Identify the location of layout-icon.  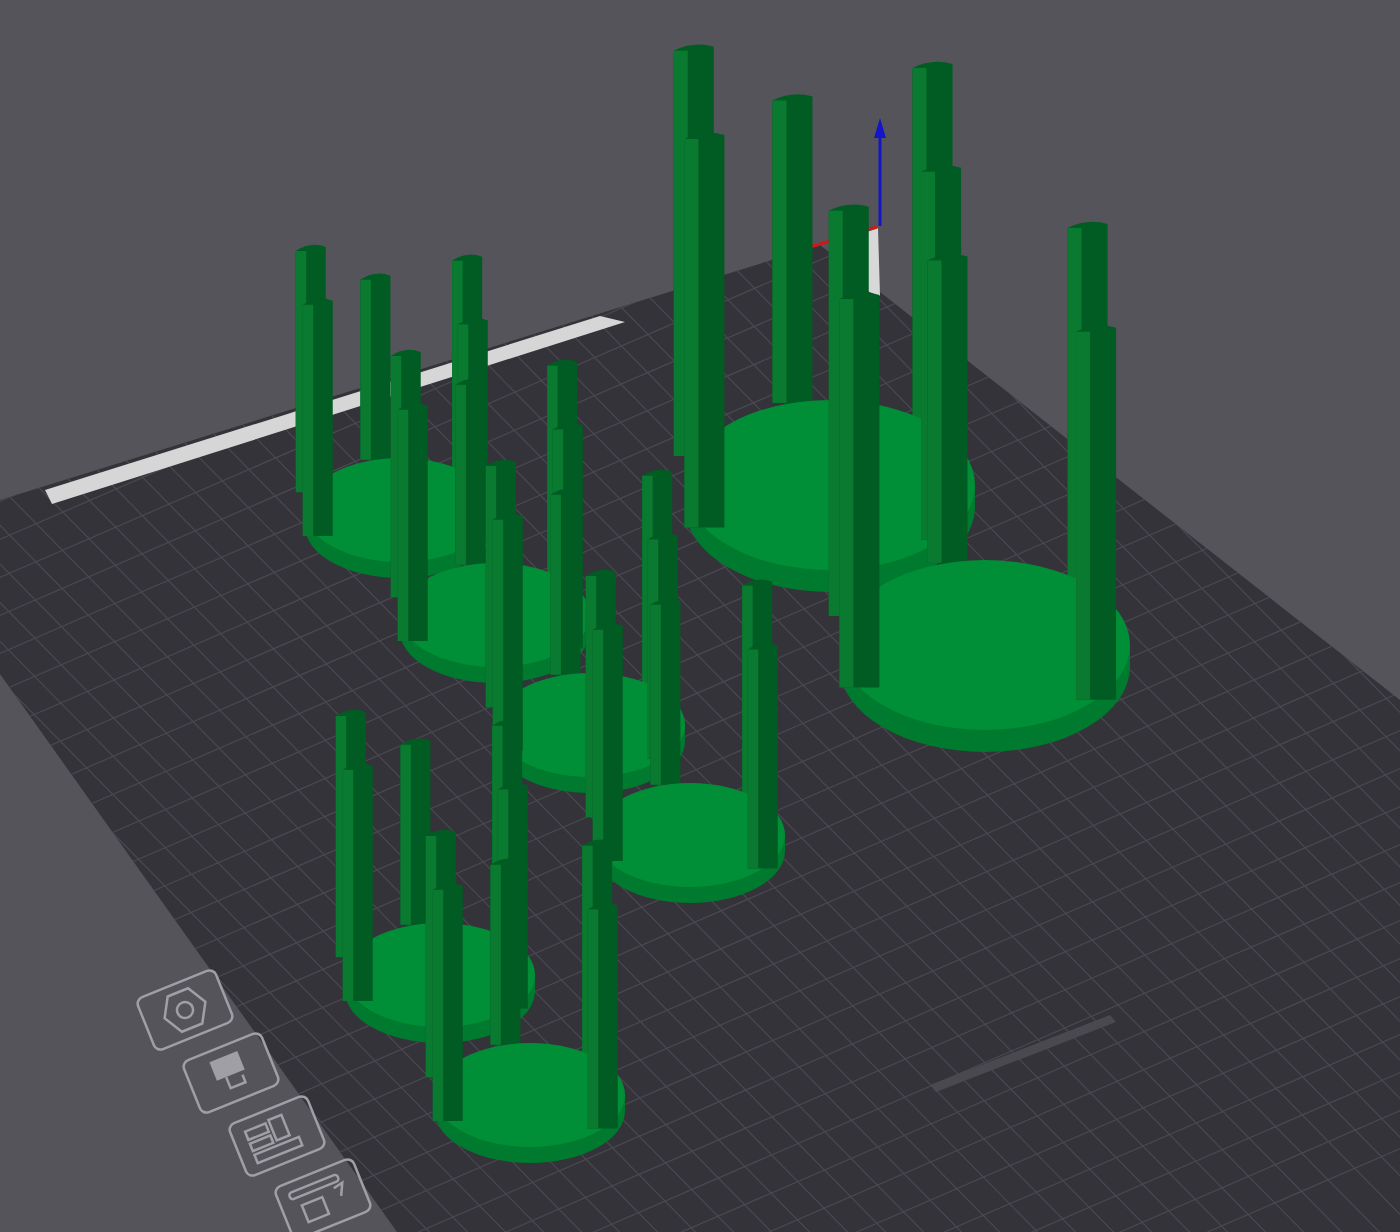
(277, 1136).